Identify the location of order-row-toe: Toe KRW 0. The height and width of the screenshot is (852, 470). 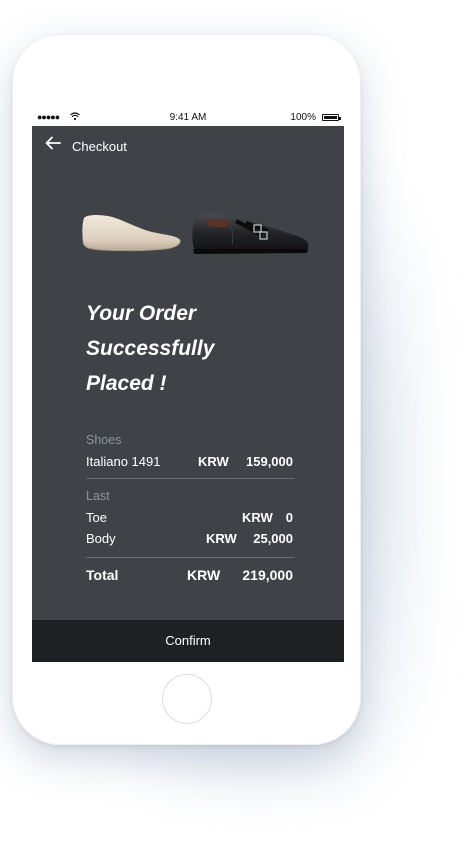
(189, 519).